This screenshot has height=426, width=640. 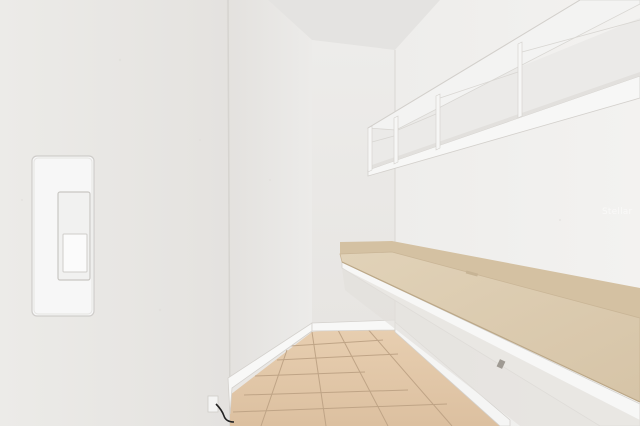 What do you see at coordinates (63, 236) in the screenshot?
I see `light-switch` at bounding box center [63, 236].